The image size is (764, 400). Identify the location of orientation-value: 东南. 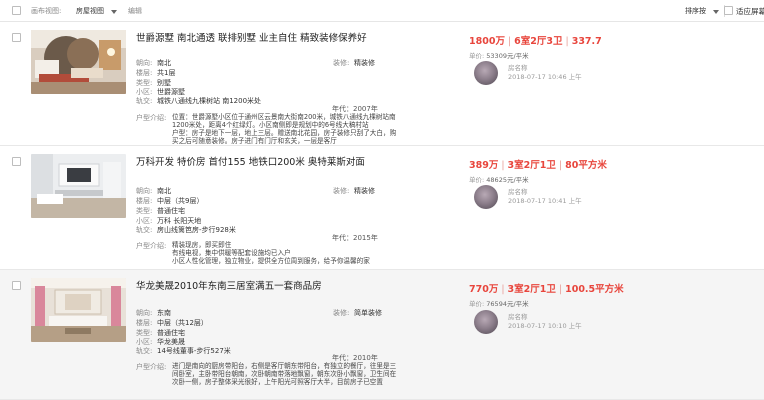
(164, 313).